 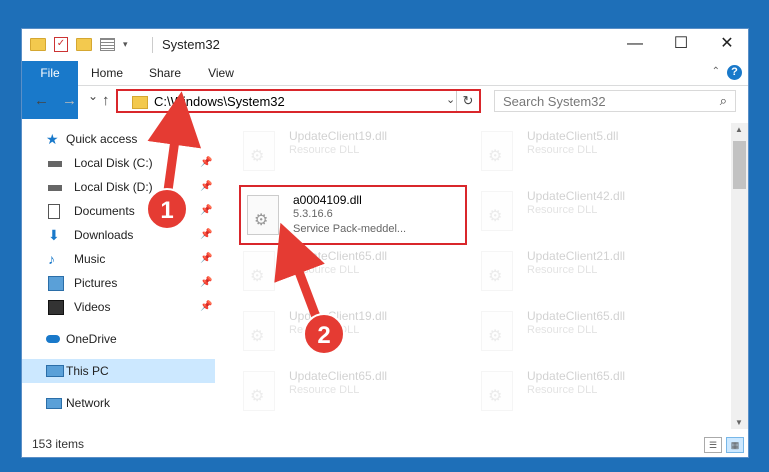 What do you see at coordinates (385, 445) in the screenshot?
I see `status-bar: 153 items ☰ ▦` at bounding box center [385, 445].